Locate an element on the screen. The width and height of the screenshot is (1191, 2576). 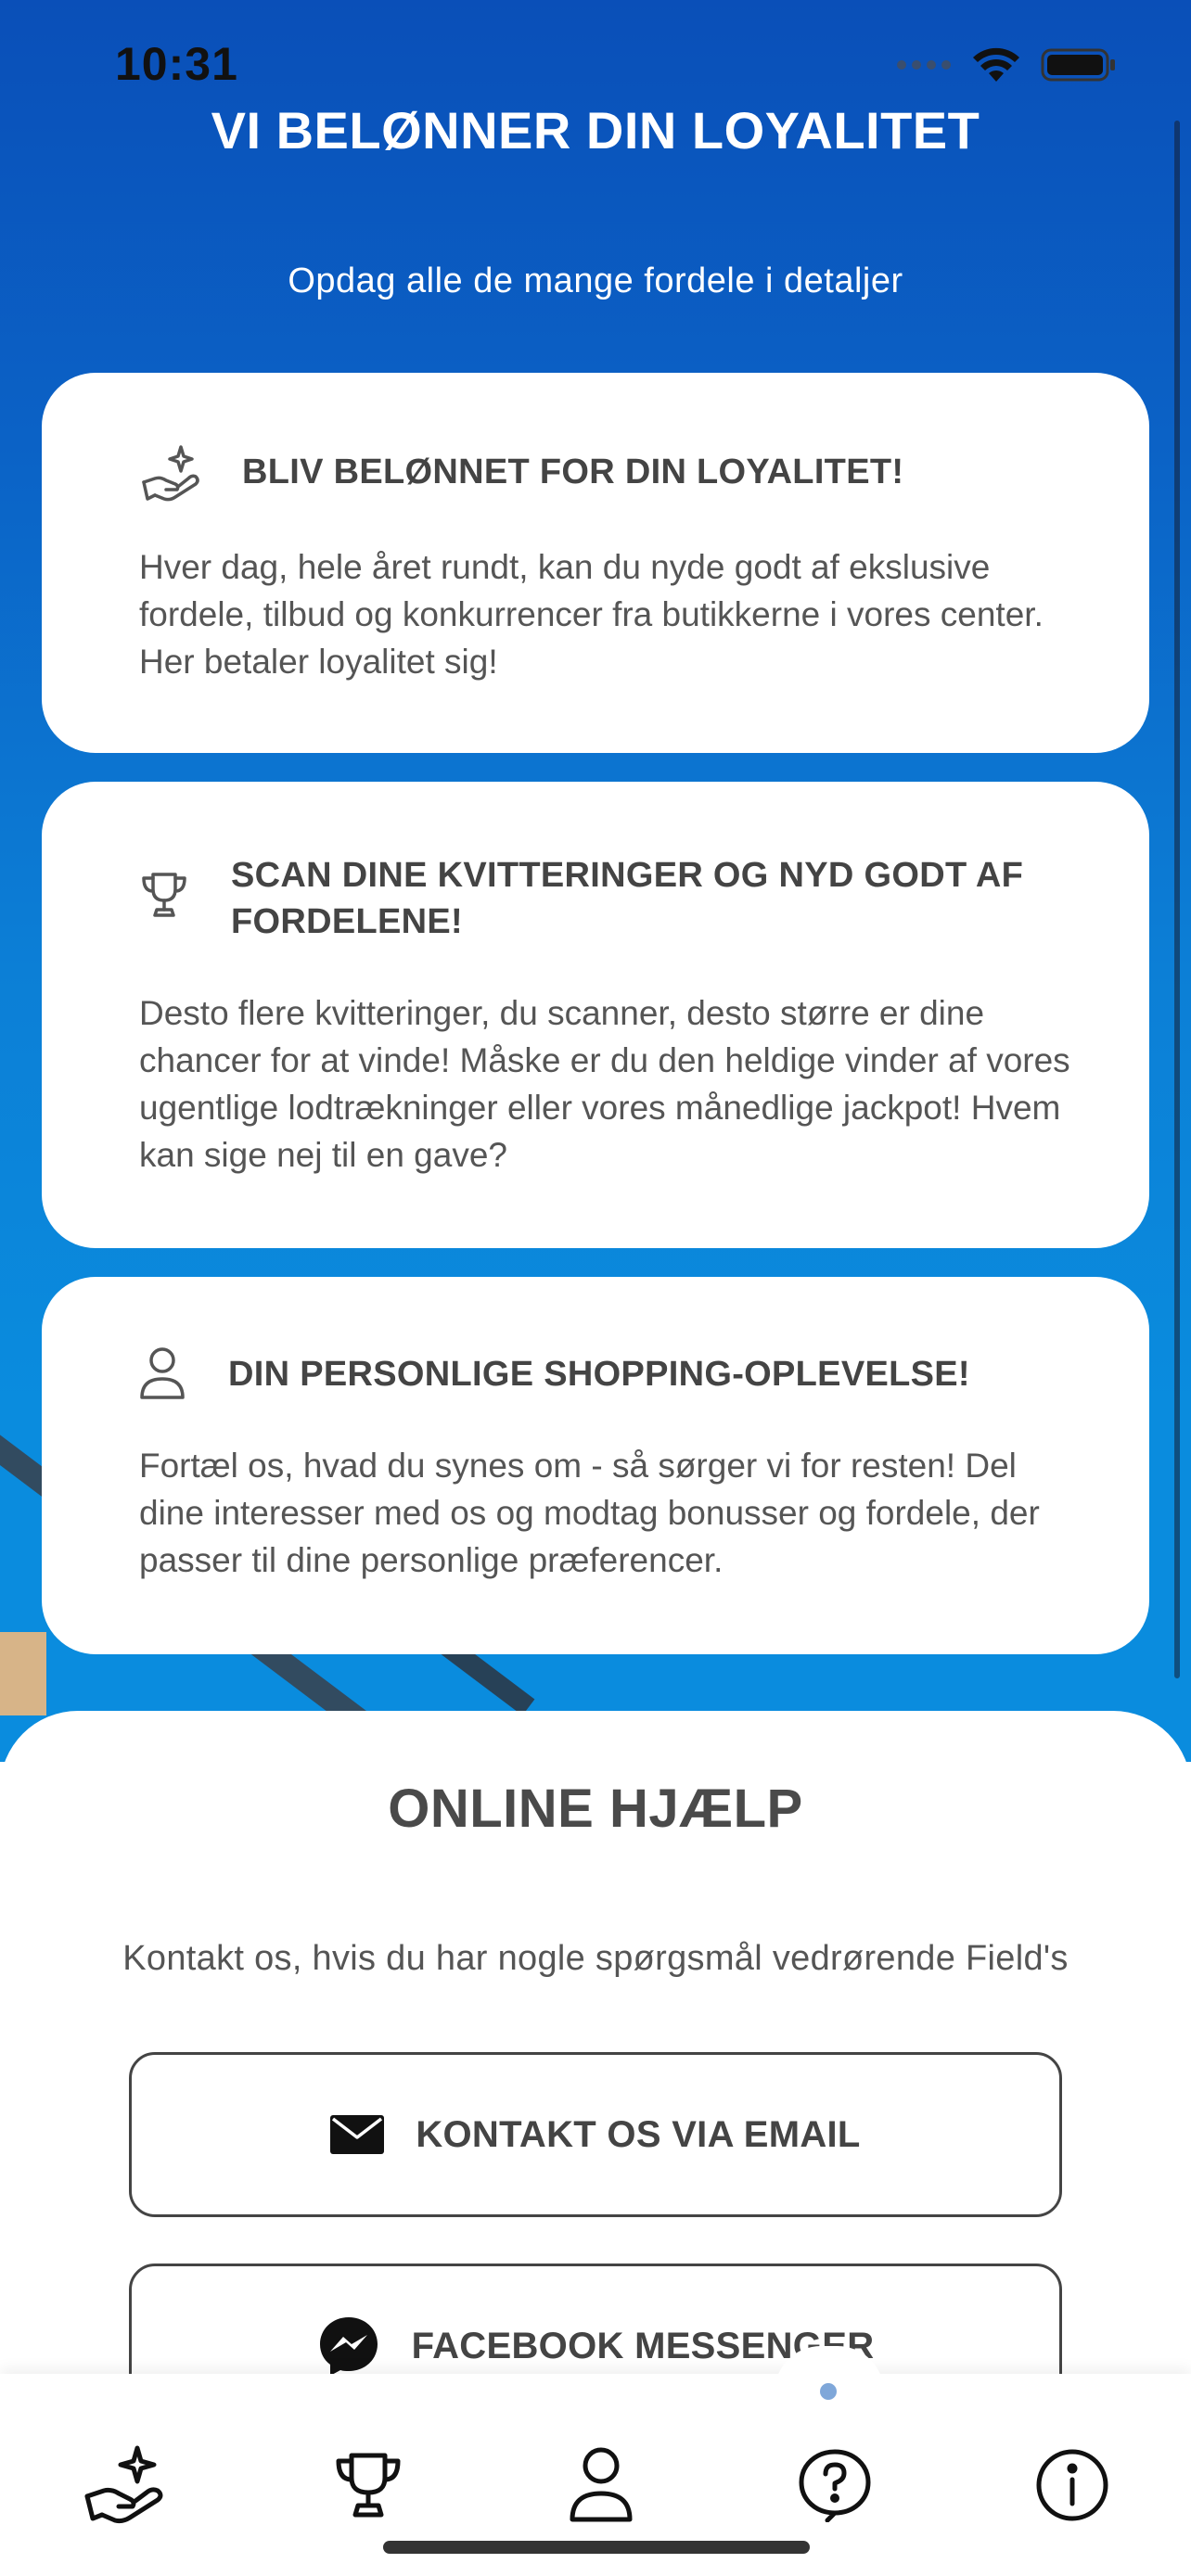
tab-rewards is located at coordinates (124, 2485).